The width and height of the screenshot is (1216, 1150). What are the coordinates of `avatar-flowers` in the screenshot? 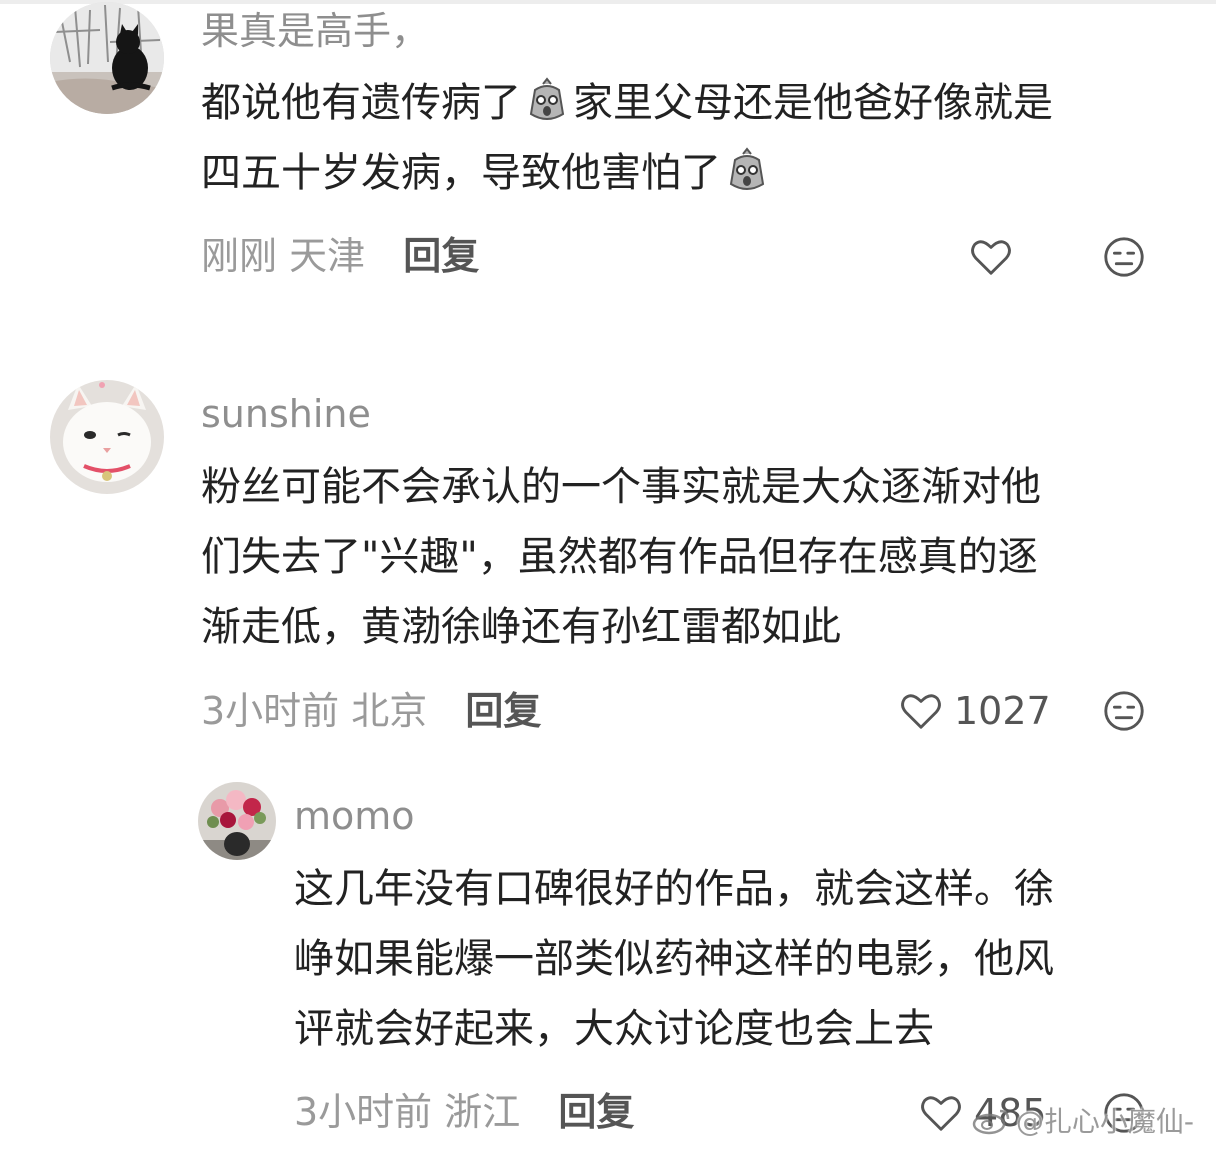 It's located at (237, 821).